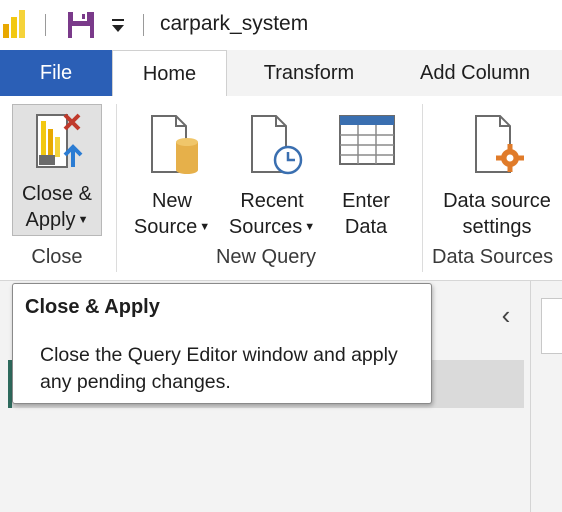 Image resolution: width=562 pixels, height=512 pixels. I want to click on window-title: carpark_system, so click(234, 23).